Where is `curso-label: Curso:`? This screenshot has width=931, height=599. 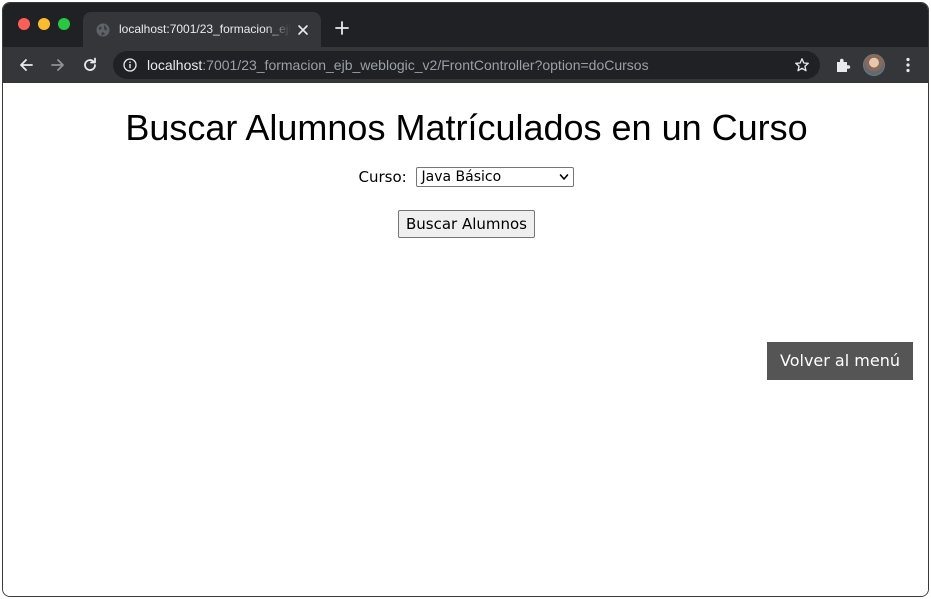 curso-label: Curso: is located at coordinates (382, 176).